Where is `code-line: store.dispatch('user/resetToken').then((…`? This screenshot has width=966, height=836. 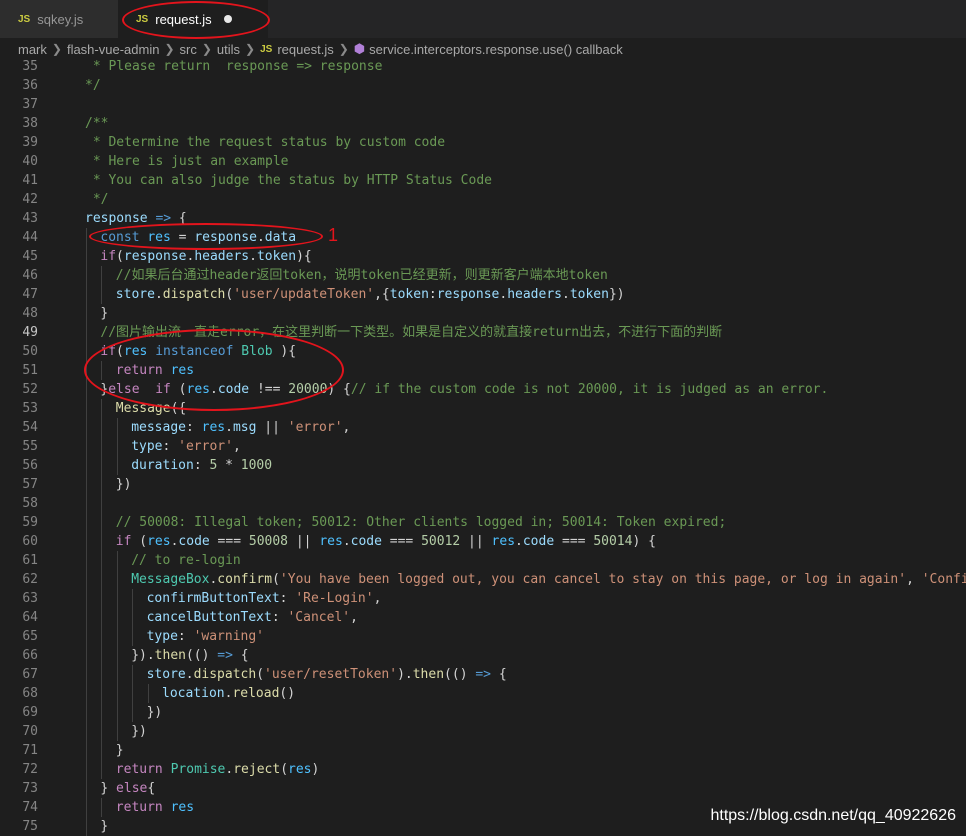 code-line: store.dispatch('user/resetToken').then((… is located at coordinates (327, 674).